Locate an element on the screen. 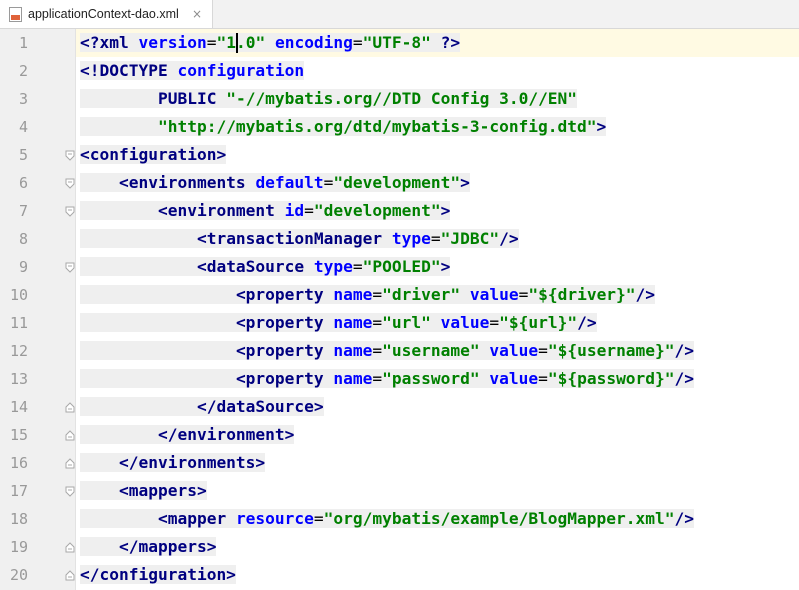  line-number: 12 is located at coordinates (18, 351).